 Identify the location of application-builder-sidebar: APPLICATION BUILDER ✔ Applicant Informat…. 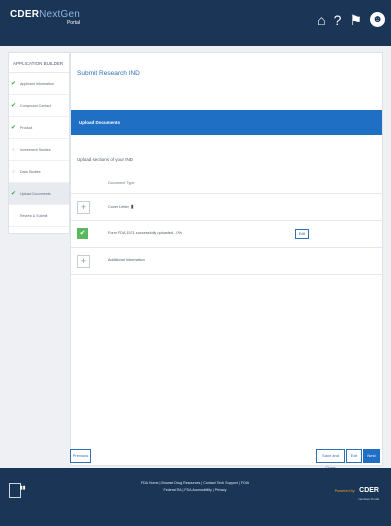
(39, 143).